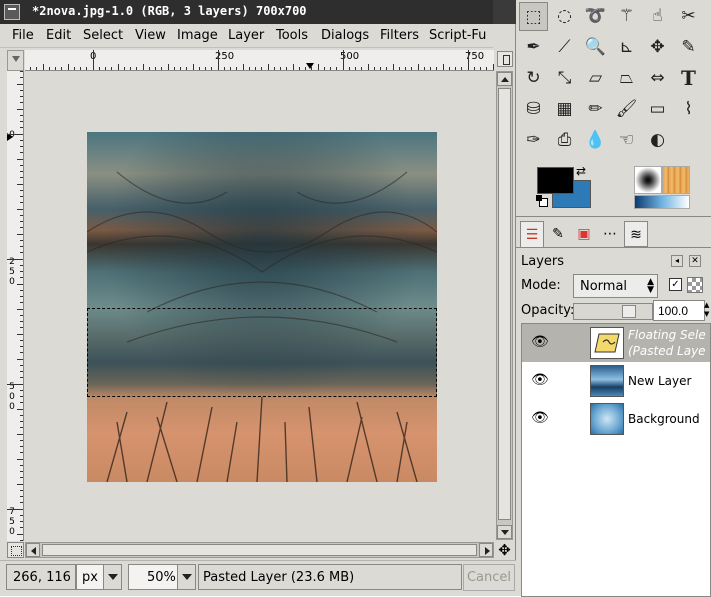 The width and height of the screenshot is (711, 597). Describe the element at coordinates (532, 234) in the screenshot. I see `tab-layers: ☰` at that location.